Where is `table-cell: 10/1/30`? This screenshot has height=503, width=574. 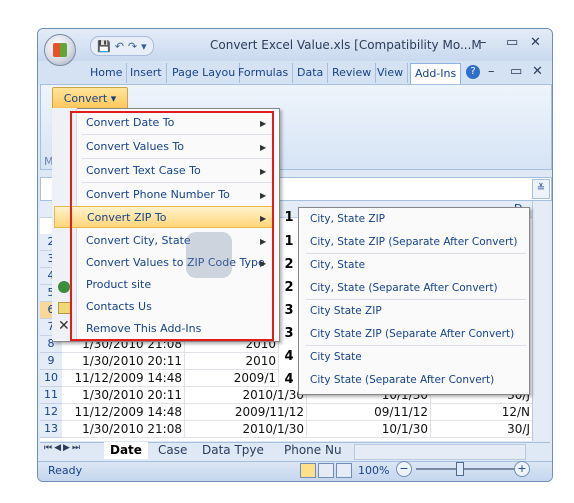
table-cell: 10/1/30 is located at coordinates (368, 429).